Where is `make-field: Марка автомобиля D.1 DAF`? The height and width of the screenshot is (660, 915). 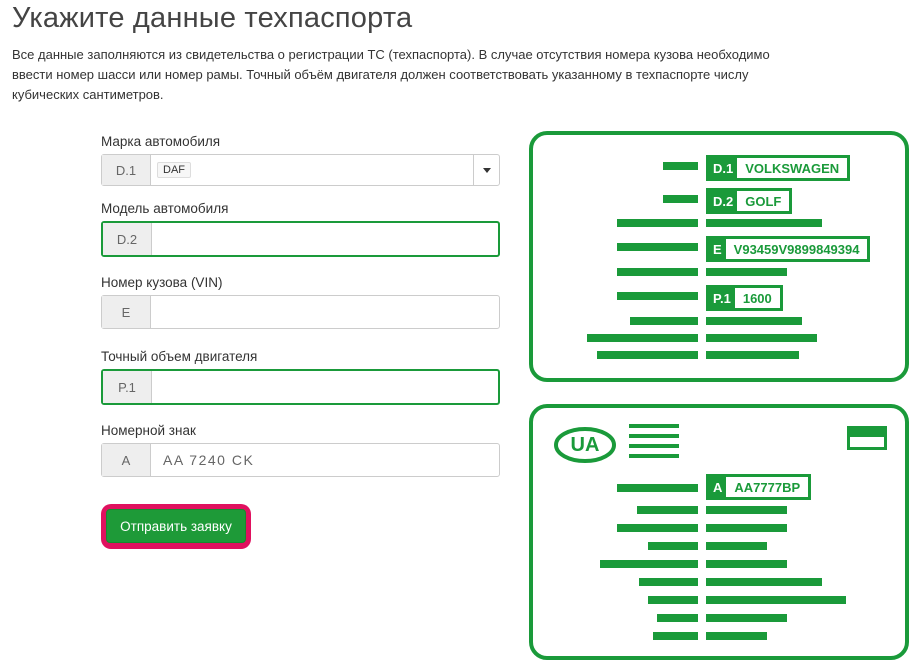 make-field: Марка автомобиля D.1 DAF is located at coordinates (300, 158).